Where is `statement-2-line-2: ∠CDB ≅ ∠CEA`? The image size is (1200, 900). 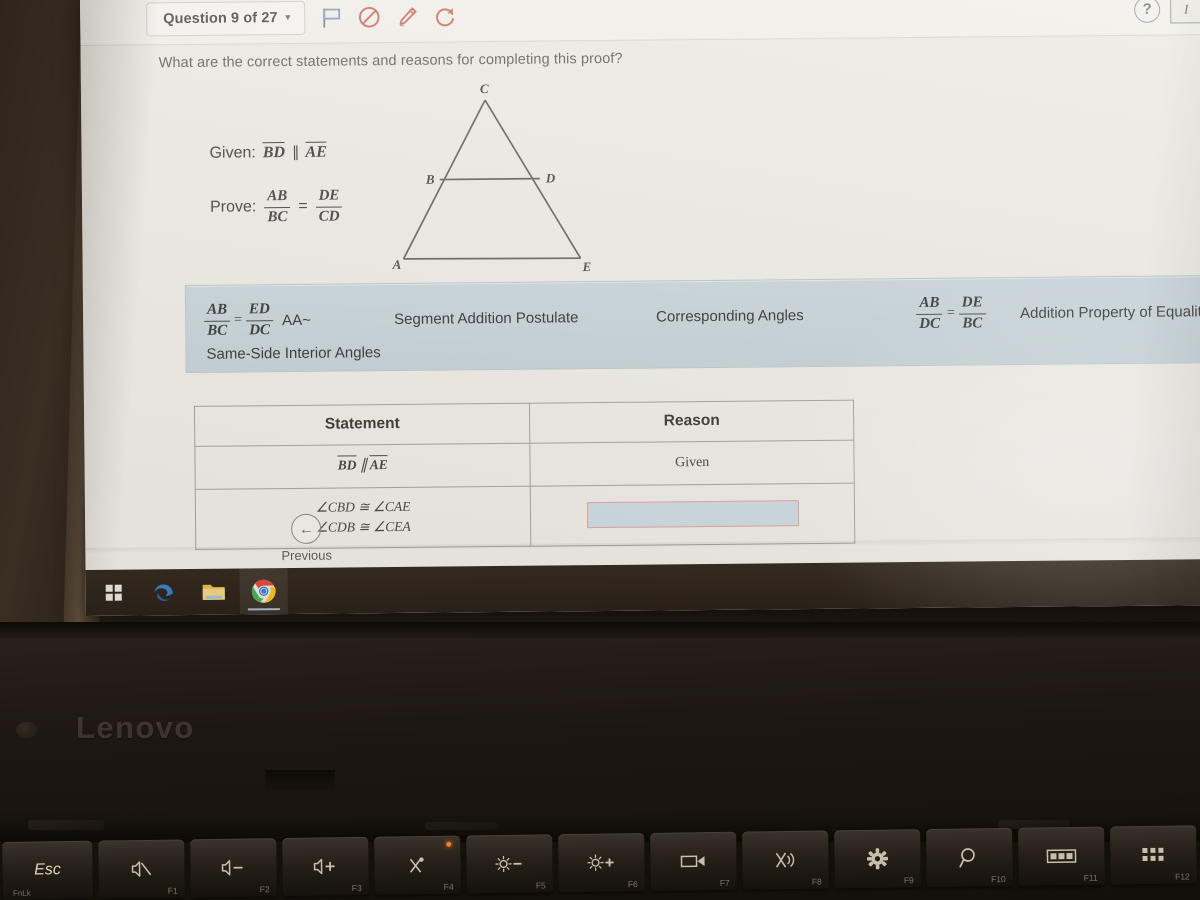
statement-2-line-2: ∠CDB ≅ ∠CEA is located at coordinates (363, 526).